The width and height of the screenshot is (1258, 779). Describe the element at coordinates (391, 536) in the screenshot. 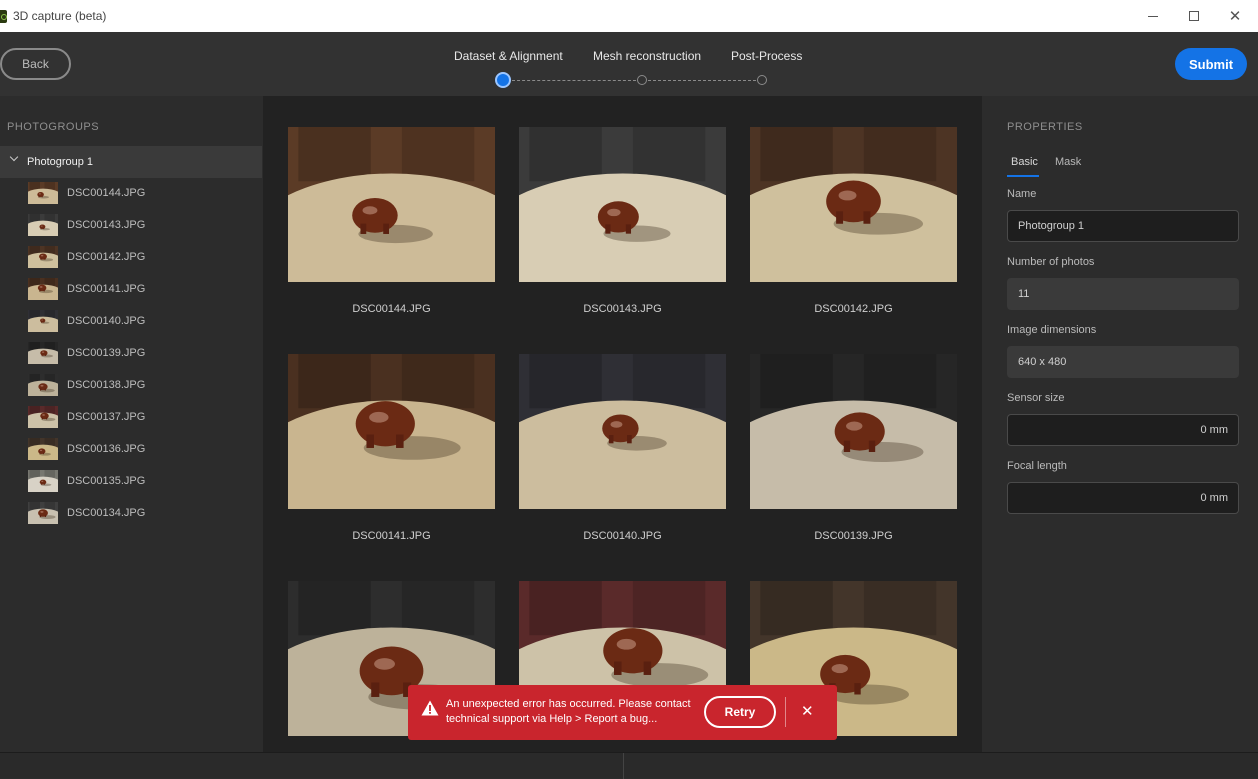

I see `photo-caption: DSC00141.JPG` at that location.